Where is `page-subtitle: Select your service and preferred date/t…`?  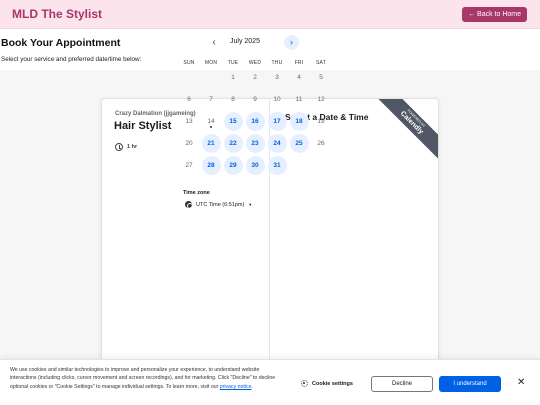 page-subtitle: Select your service and preferred date/t… is located at coordinates (71, 59).